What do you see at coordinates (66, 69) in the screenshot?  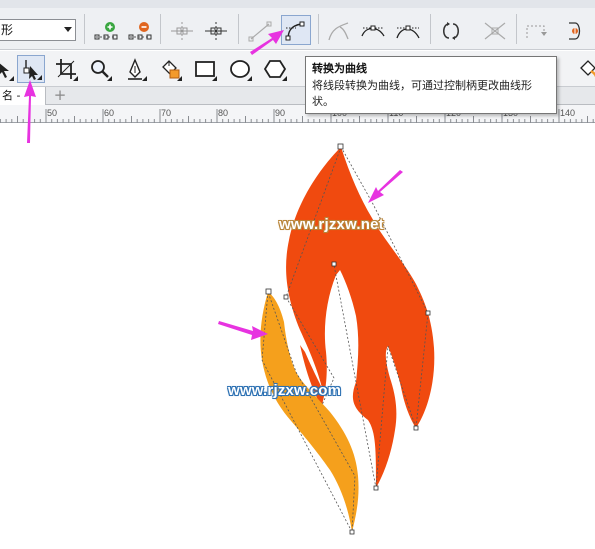 I see `crop-tool-button` at bounding box center [66, 69].